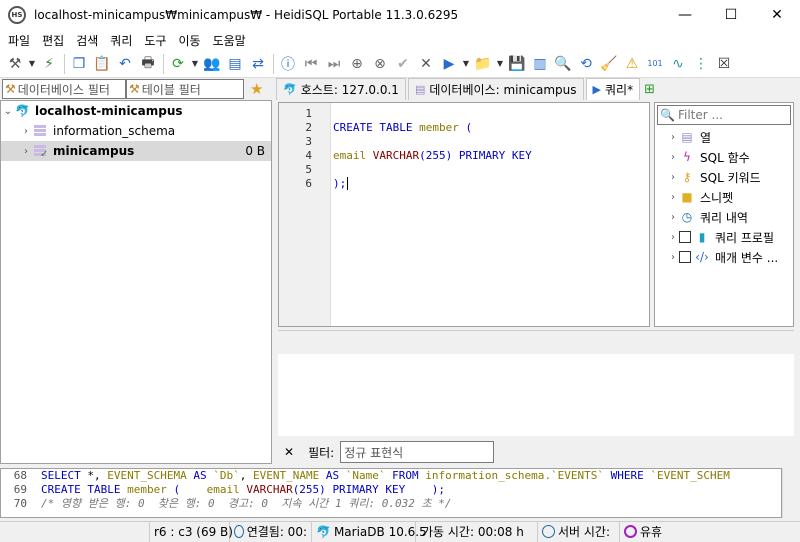 The image size is (800, 542). Describe the element at coordinates (649, 89) in the screenshot. I see `new-query-tab-icon: ⊞` at that location.